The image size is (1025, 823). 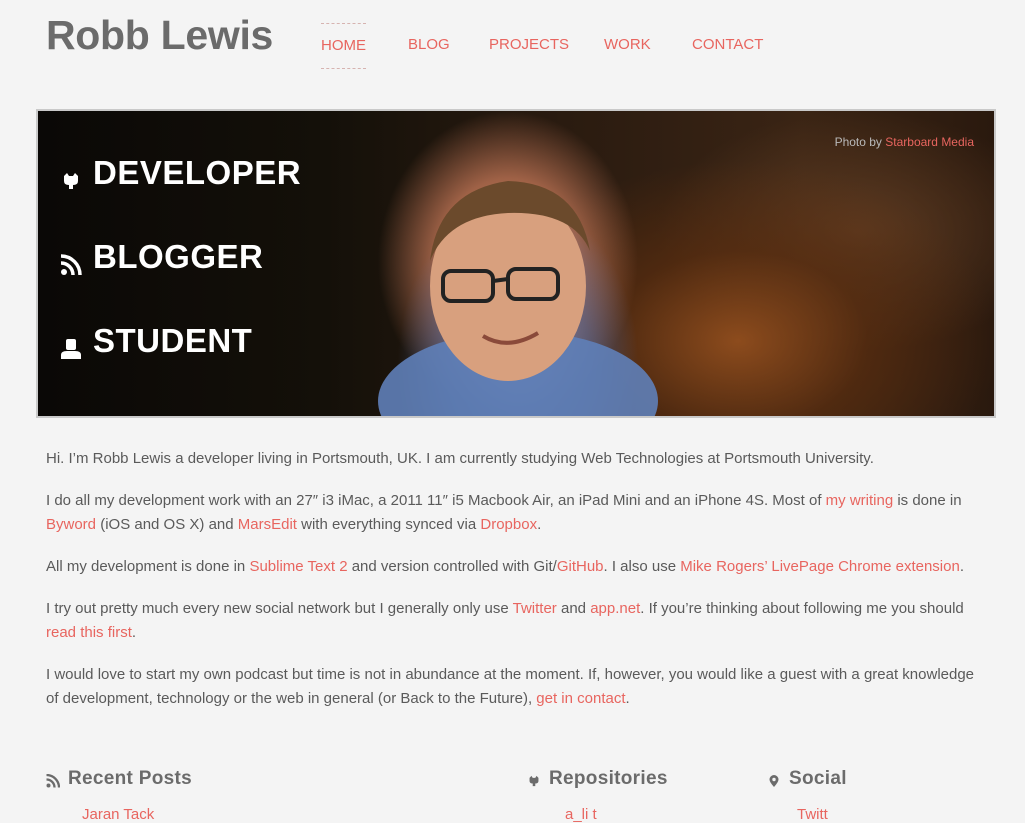 What do you see at coordinates (534, 779) in the screenshot?
I see `github-octocat-icon` at bounding box center [534, 779].